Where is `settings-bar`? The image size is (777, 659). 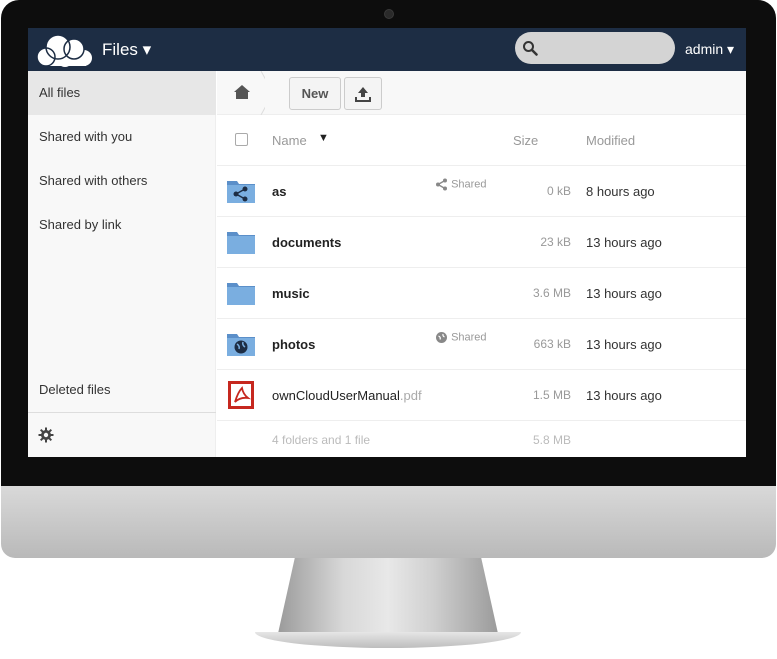
settings-bar is located at coordinates (122, 434).